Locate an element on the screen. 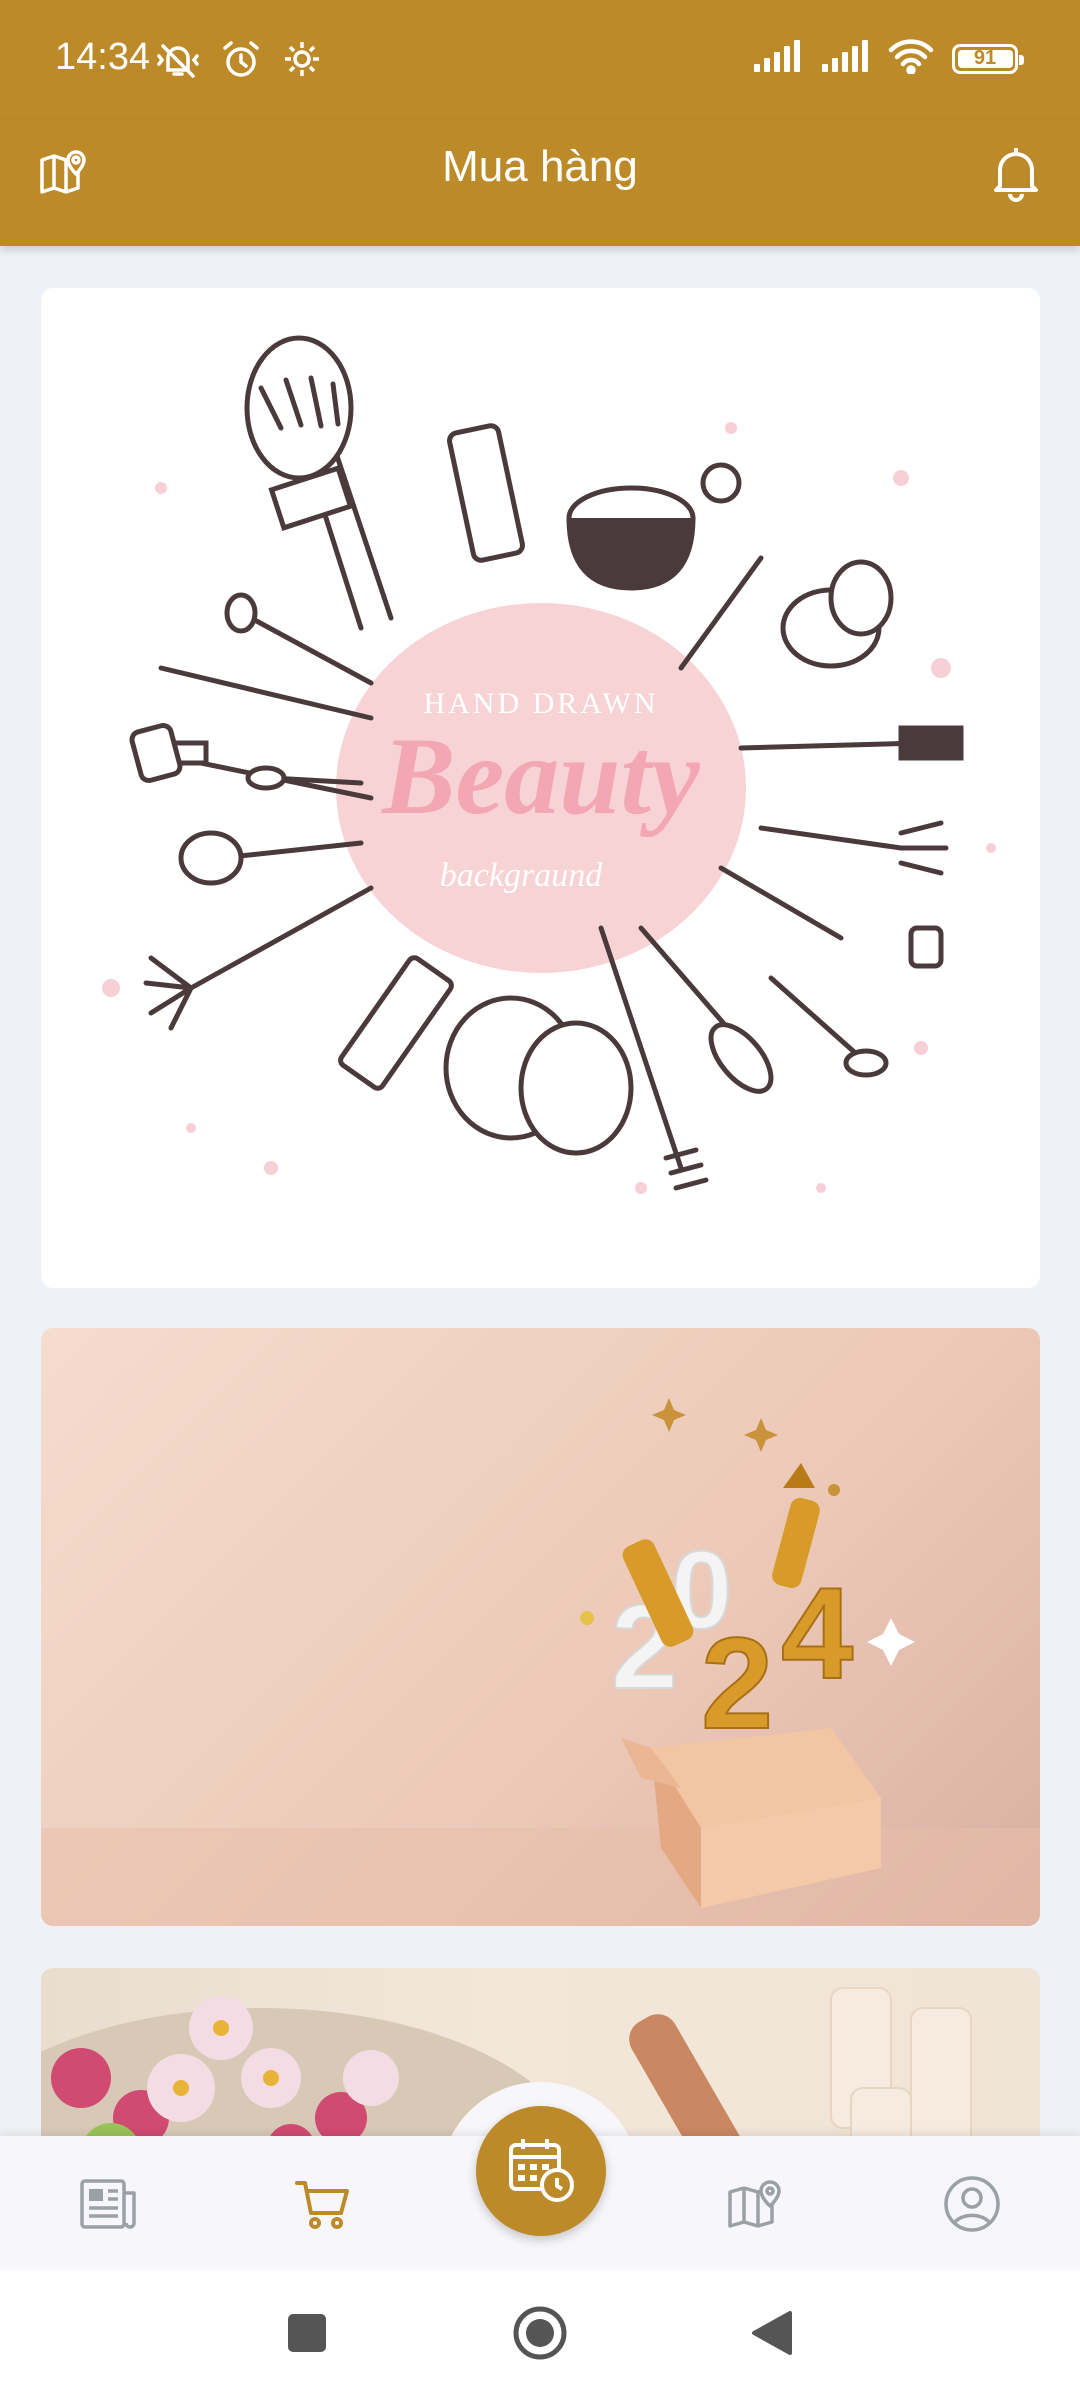  cart-icon is located at coordinates (323, 2206).